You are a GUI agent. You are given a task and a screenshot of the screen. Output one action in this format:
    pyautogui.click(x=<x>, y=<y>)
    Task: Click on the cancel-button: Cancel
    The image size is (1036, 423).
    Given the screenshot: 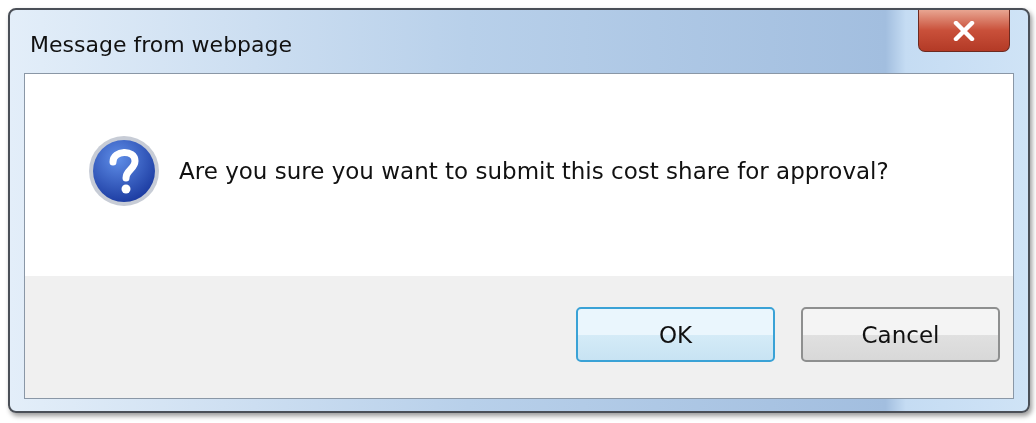 What is the action you would take?
    pyautogui.click(x=900, y=334)
    